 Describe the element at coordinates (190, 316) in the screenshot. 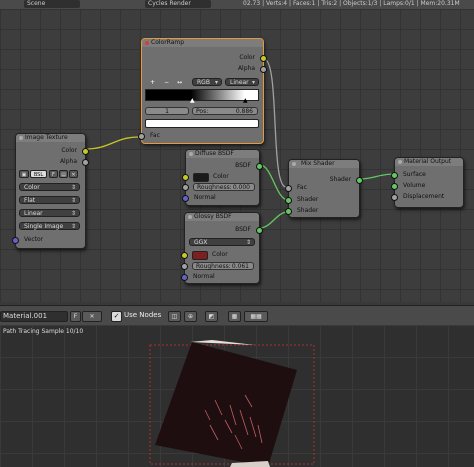

I see `pin-icon: ⊕` at that location.